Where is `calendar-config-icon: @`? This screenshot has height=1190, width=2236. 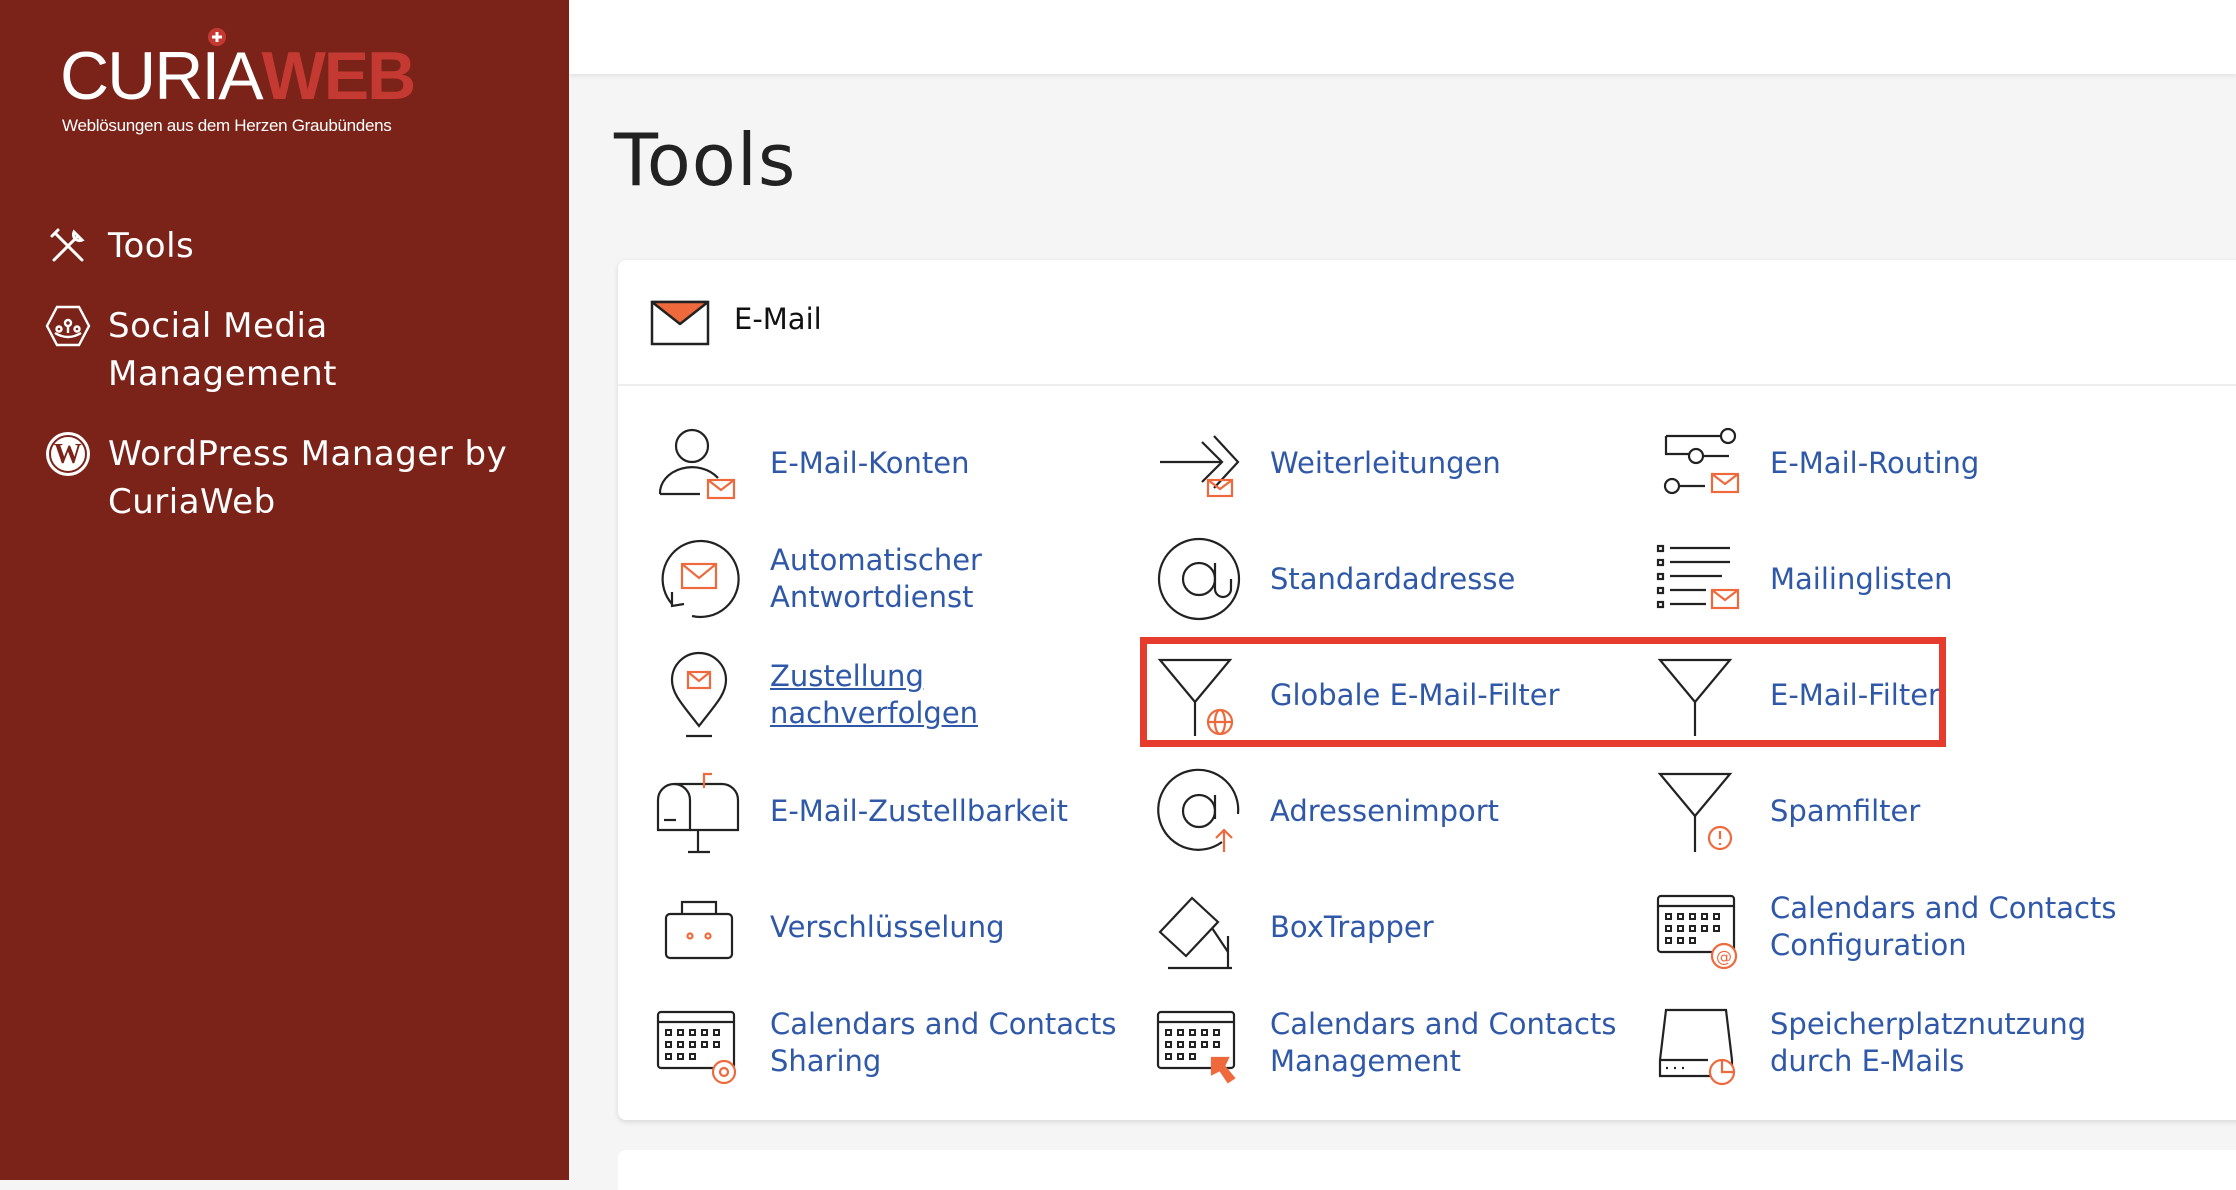
calendar-config-icon: @ is located at coordinates (1697, 932).